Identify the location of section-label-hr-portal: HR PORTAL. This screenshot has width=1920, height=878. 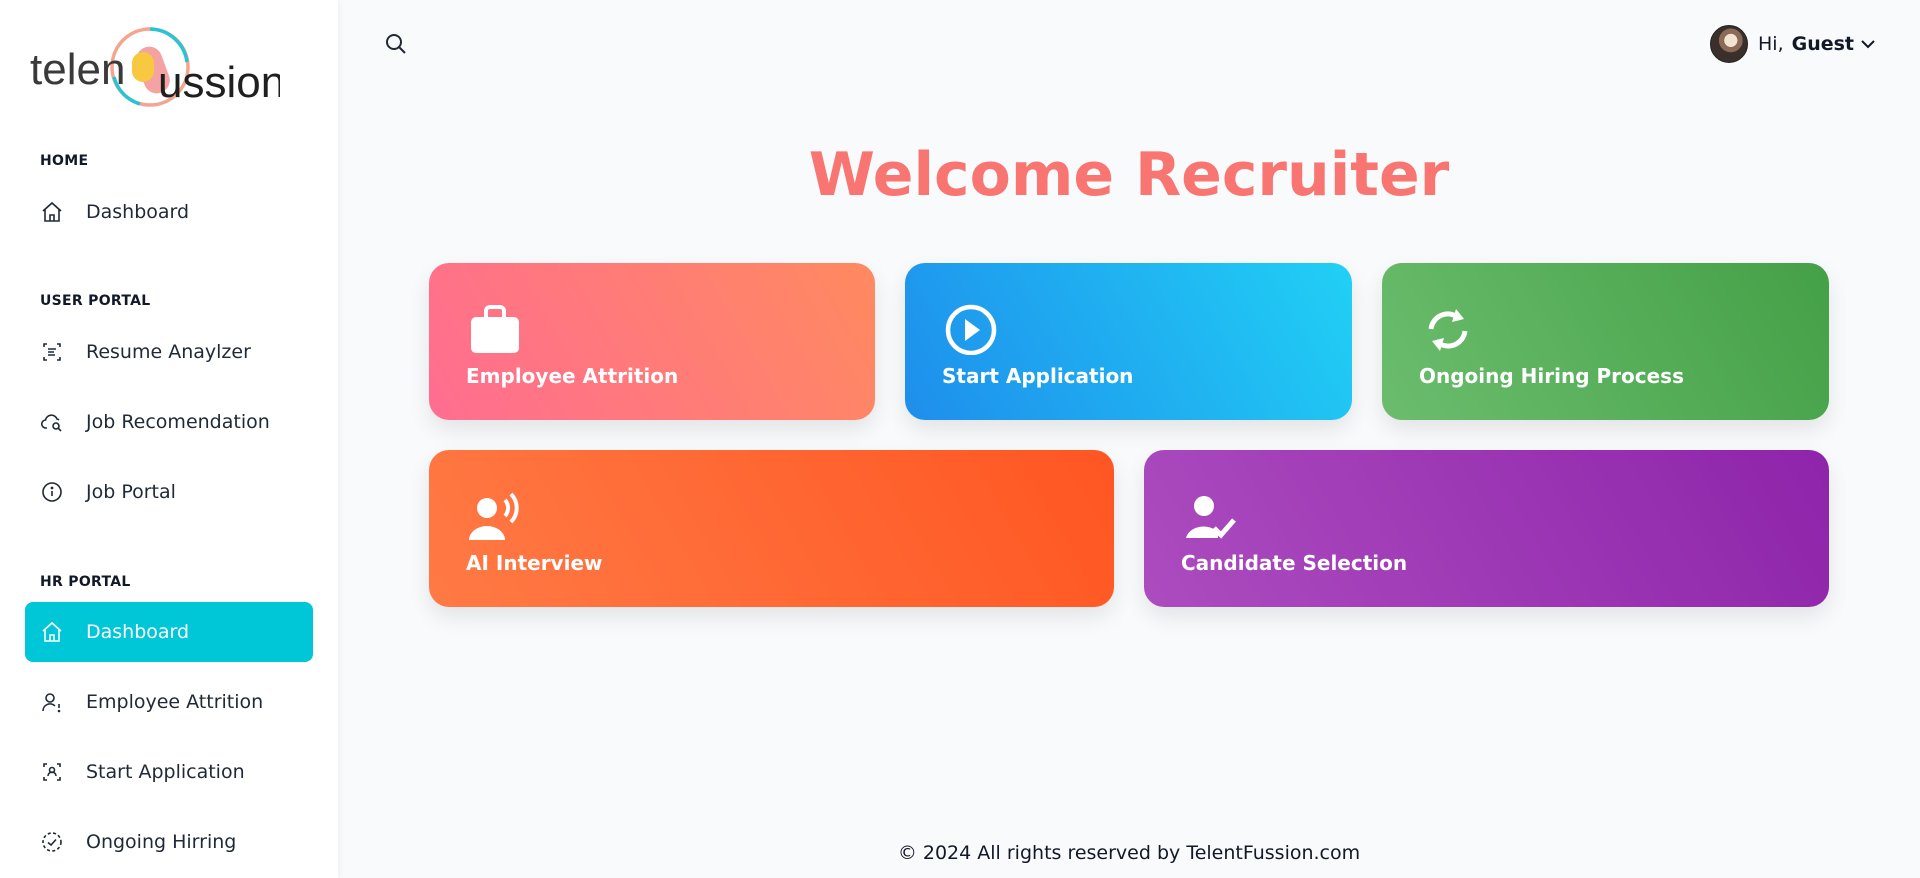
(85, 582).